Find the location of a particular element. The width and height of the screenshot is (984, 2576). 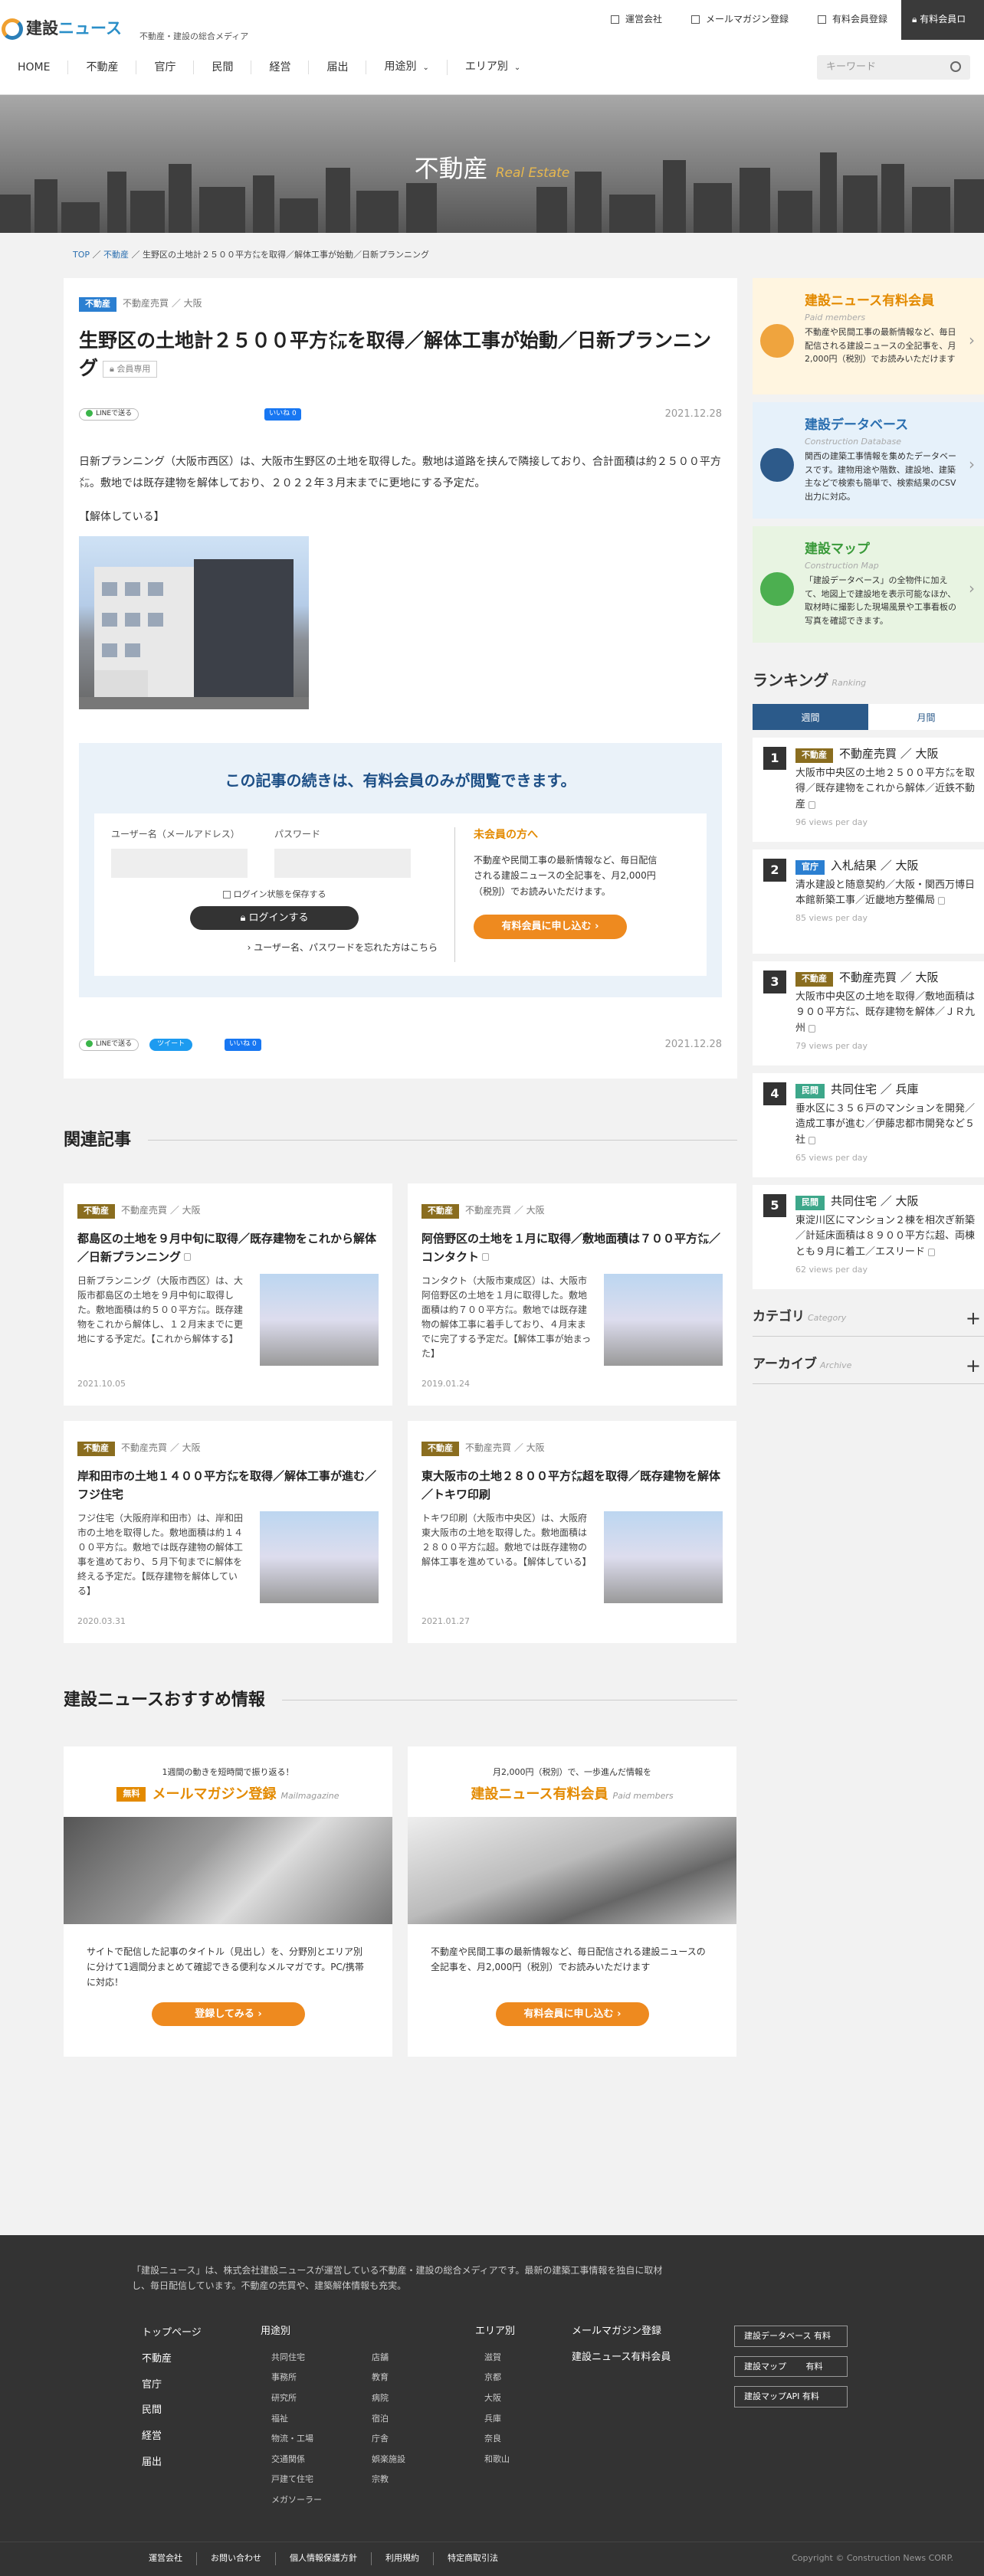

nav-notifications: 届出 is located at coordinates (338, 67).